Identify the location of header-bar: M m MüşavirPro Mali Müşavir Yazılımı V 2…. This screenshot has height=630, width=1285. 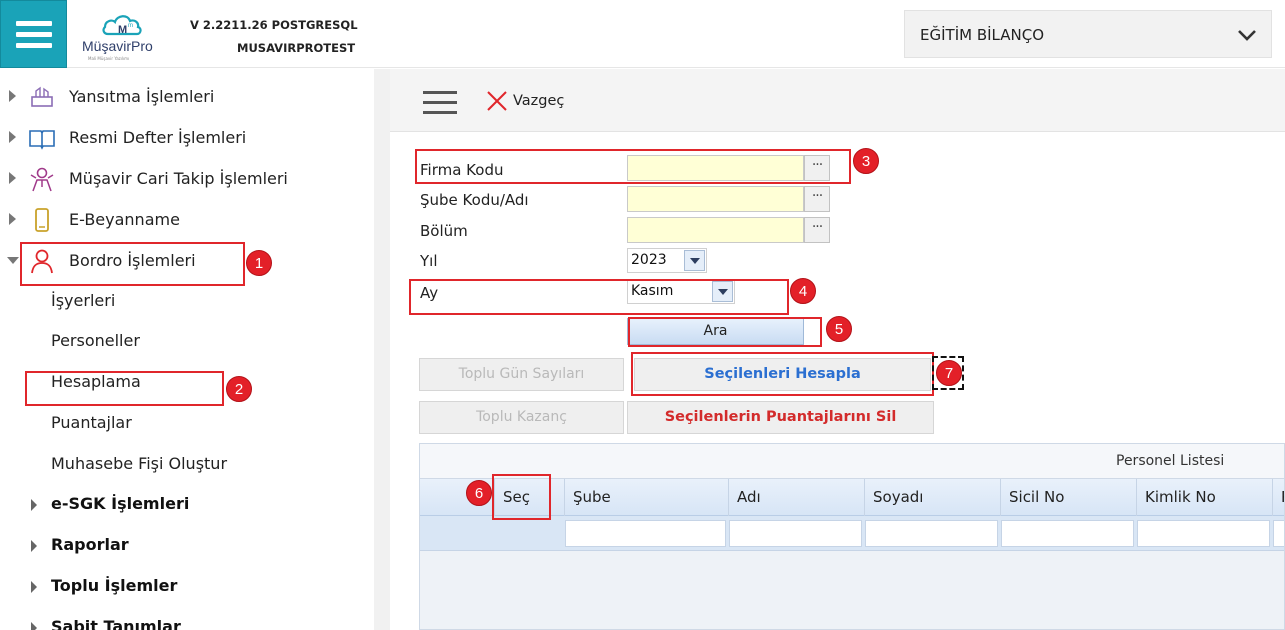
(642, 34).